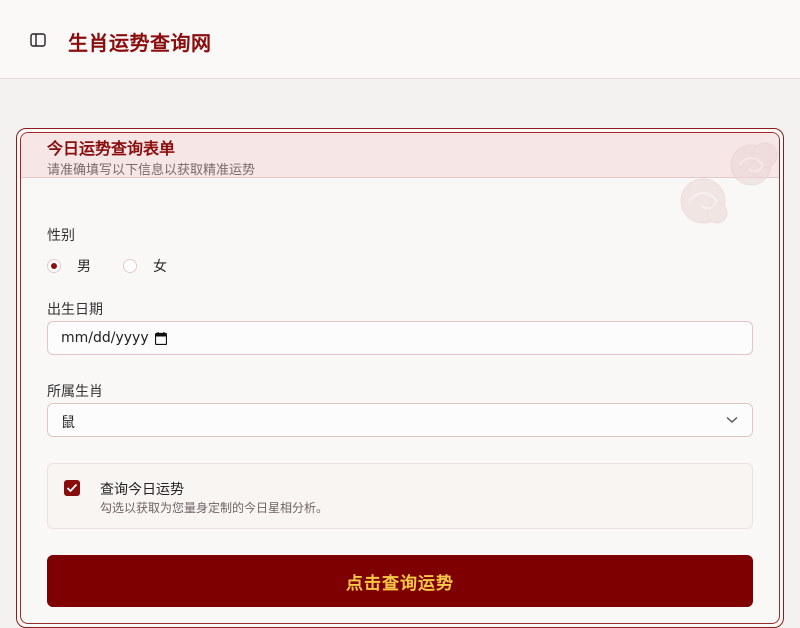 Image resolution: width=800 pixels, height=628 pixels. What do you see at coordinates (69, 266) in the screenshot?
I see `gender-option-male: 男` at bounding box center [69, 266].